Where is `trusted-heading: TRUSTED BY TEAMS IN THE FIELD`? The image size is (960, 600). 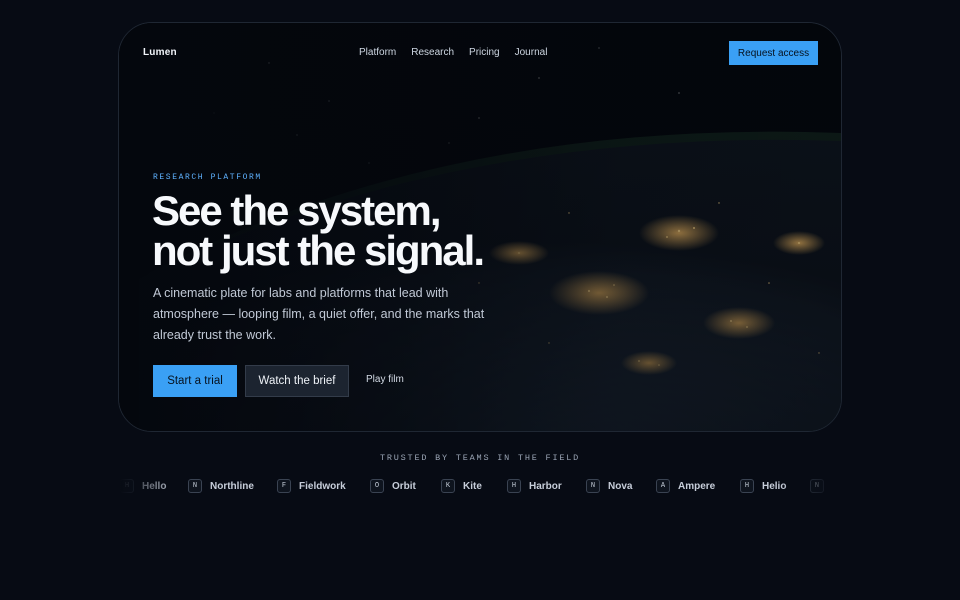 trusted-heading: TRUSTED BY TEAMS IN THE FIELD is located at coordinates (480, 458).